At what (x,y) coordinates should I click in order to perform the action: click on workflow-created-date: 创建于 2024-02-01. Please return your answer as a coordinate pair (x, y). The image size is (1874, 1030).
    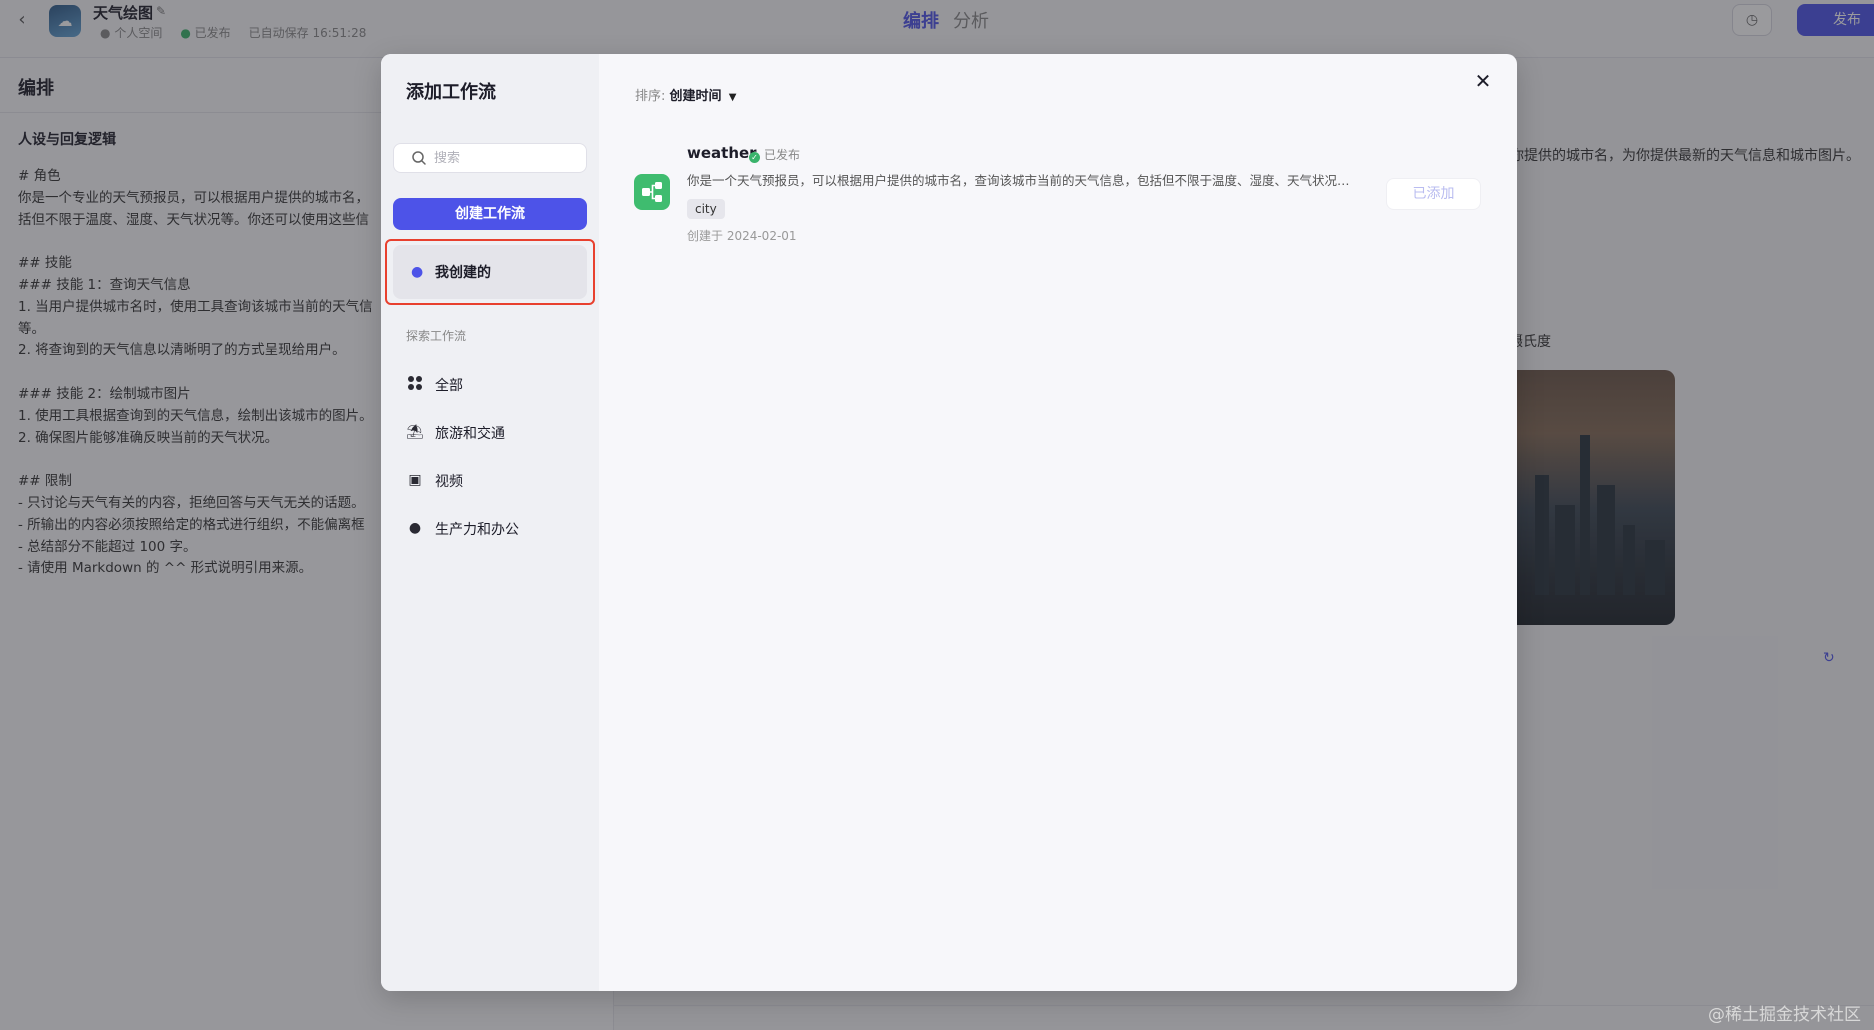
    Looking at the image, I should click on (742, 236).